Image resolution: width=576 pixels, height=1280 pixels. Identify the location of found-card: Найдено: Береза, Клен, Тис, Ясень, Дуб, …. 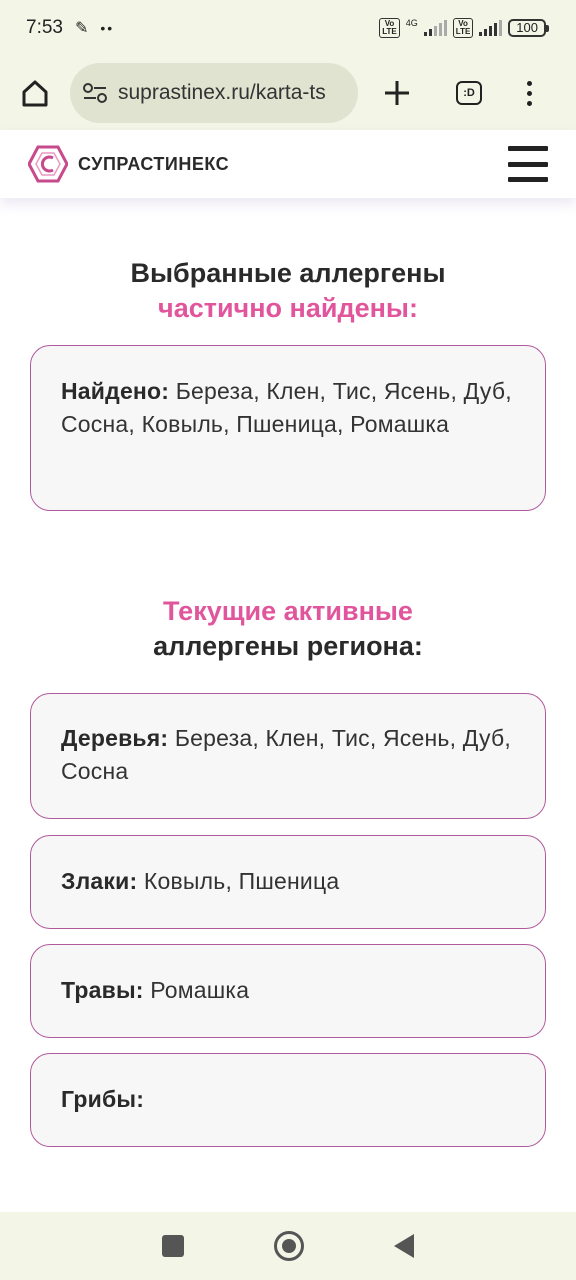
(288, 428).